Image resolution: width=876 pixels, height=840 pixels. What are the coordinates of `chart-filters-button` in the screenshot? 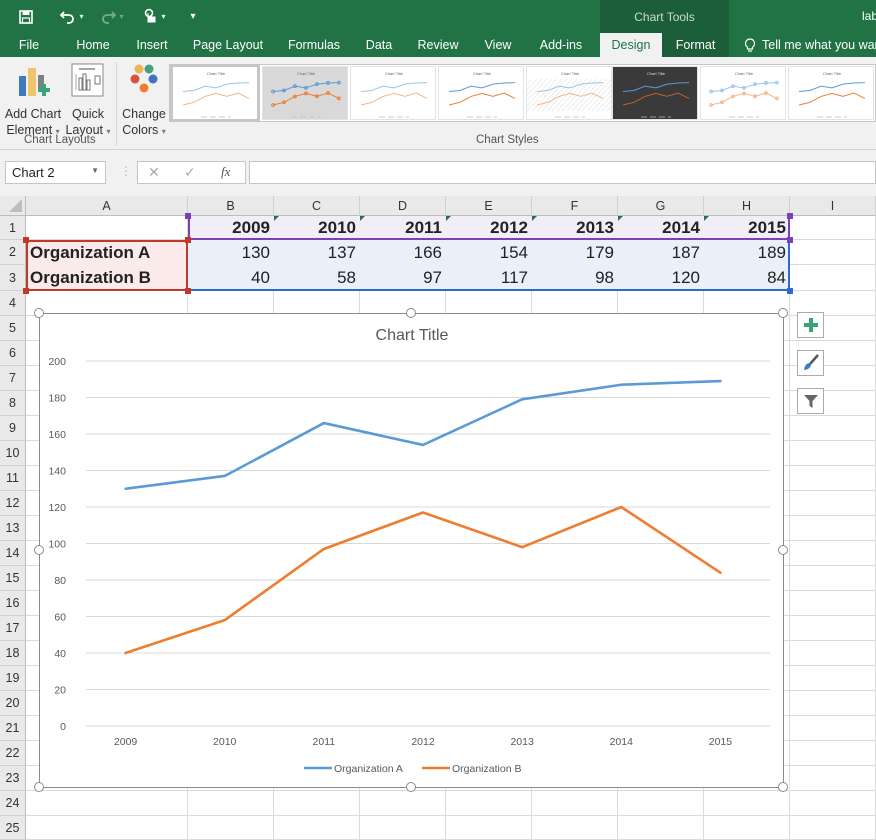 It's located at (810, 401).